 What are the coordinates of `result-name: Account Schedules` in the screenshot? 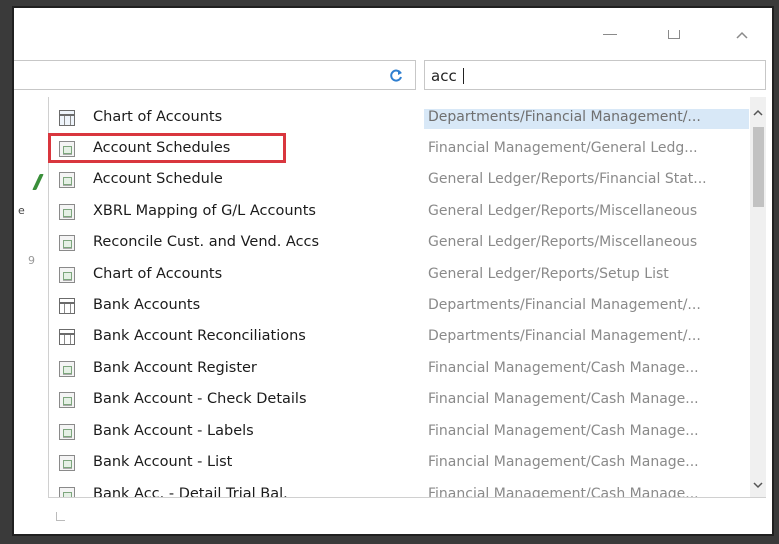 It's located at (162, 148).